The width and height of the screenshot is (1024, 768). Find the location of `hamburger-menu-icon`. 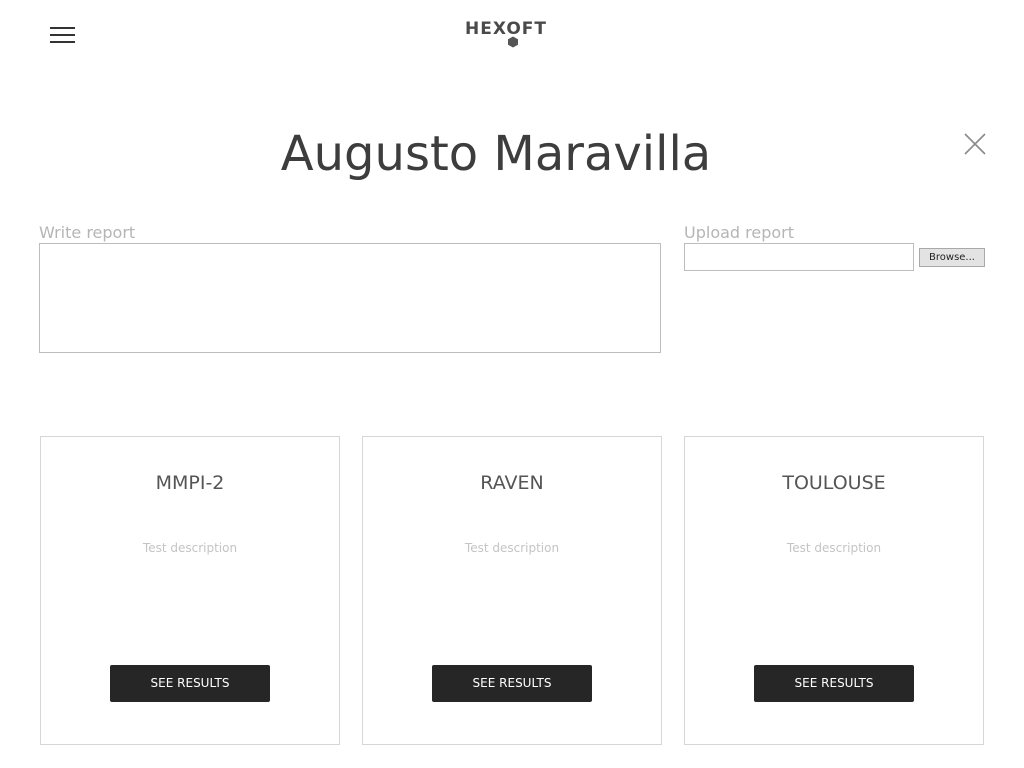

hamburger-menu-icon is located at coordinates (63, 35).